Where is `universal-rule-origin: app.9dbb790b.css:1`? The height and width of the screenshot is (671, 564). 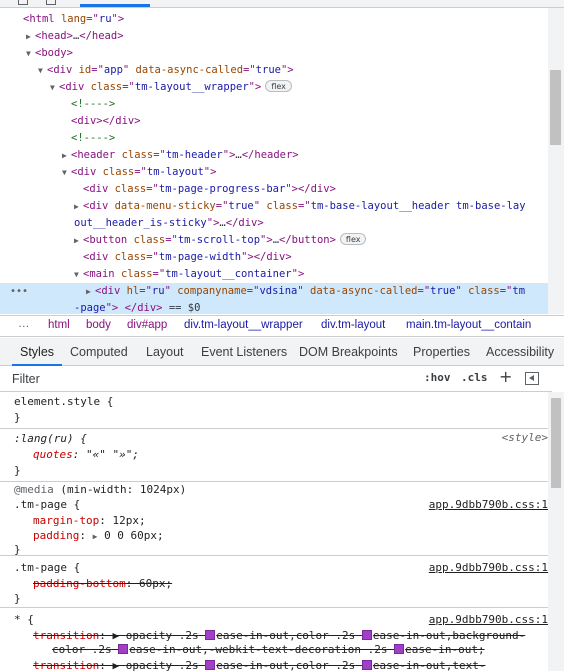 universal-rule-origin: app.9dbb790b.css:1 is located at coordinates (488, 620).